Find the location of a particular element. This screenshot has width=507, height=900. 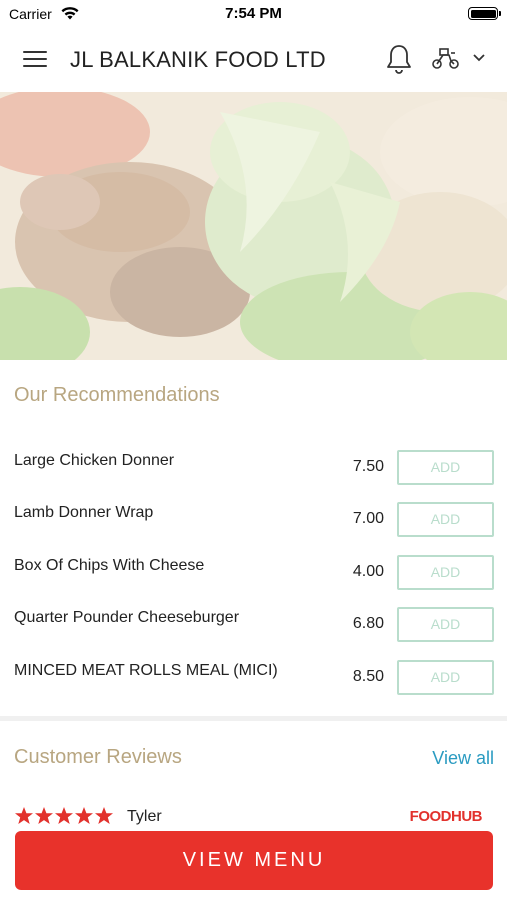

battery-icon is located at coordinates (484, 13).